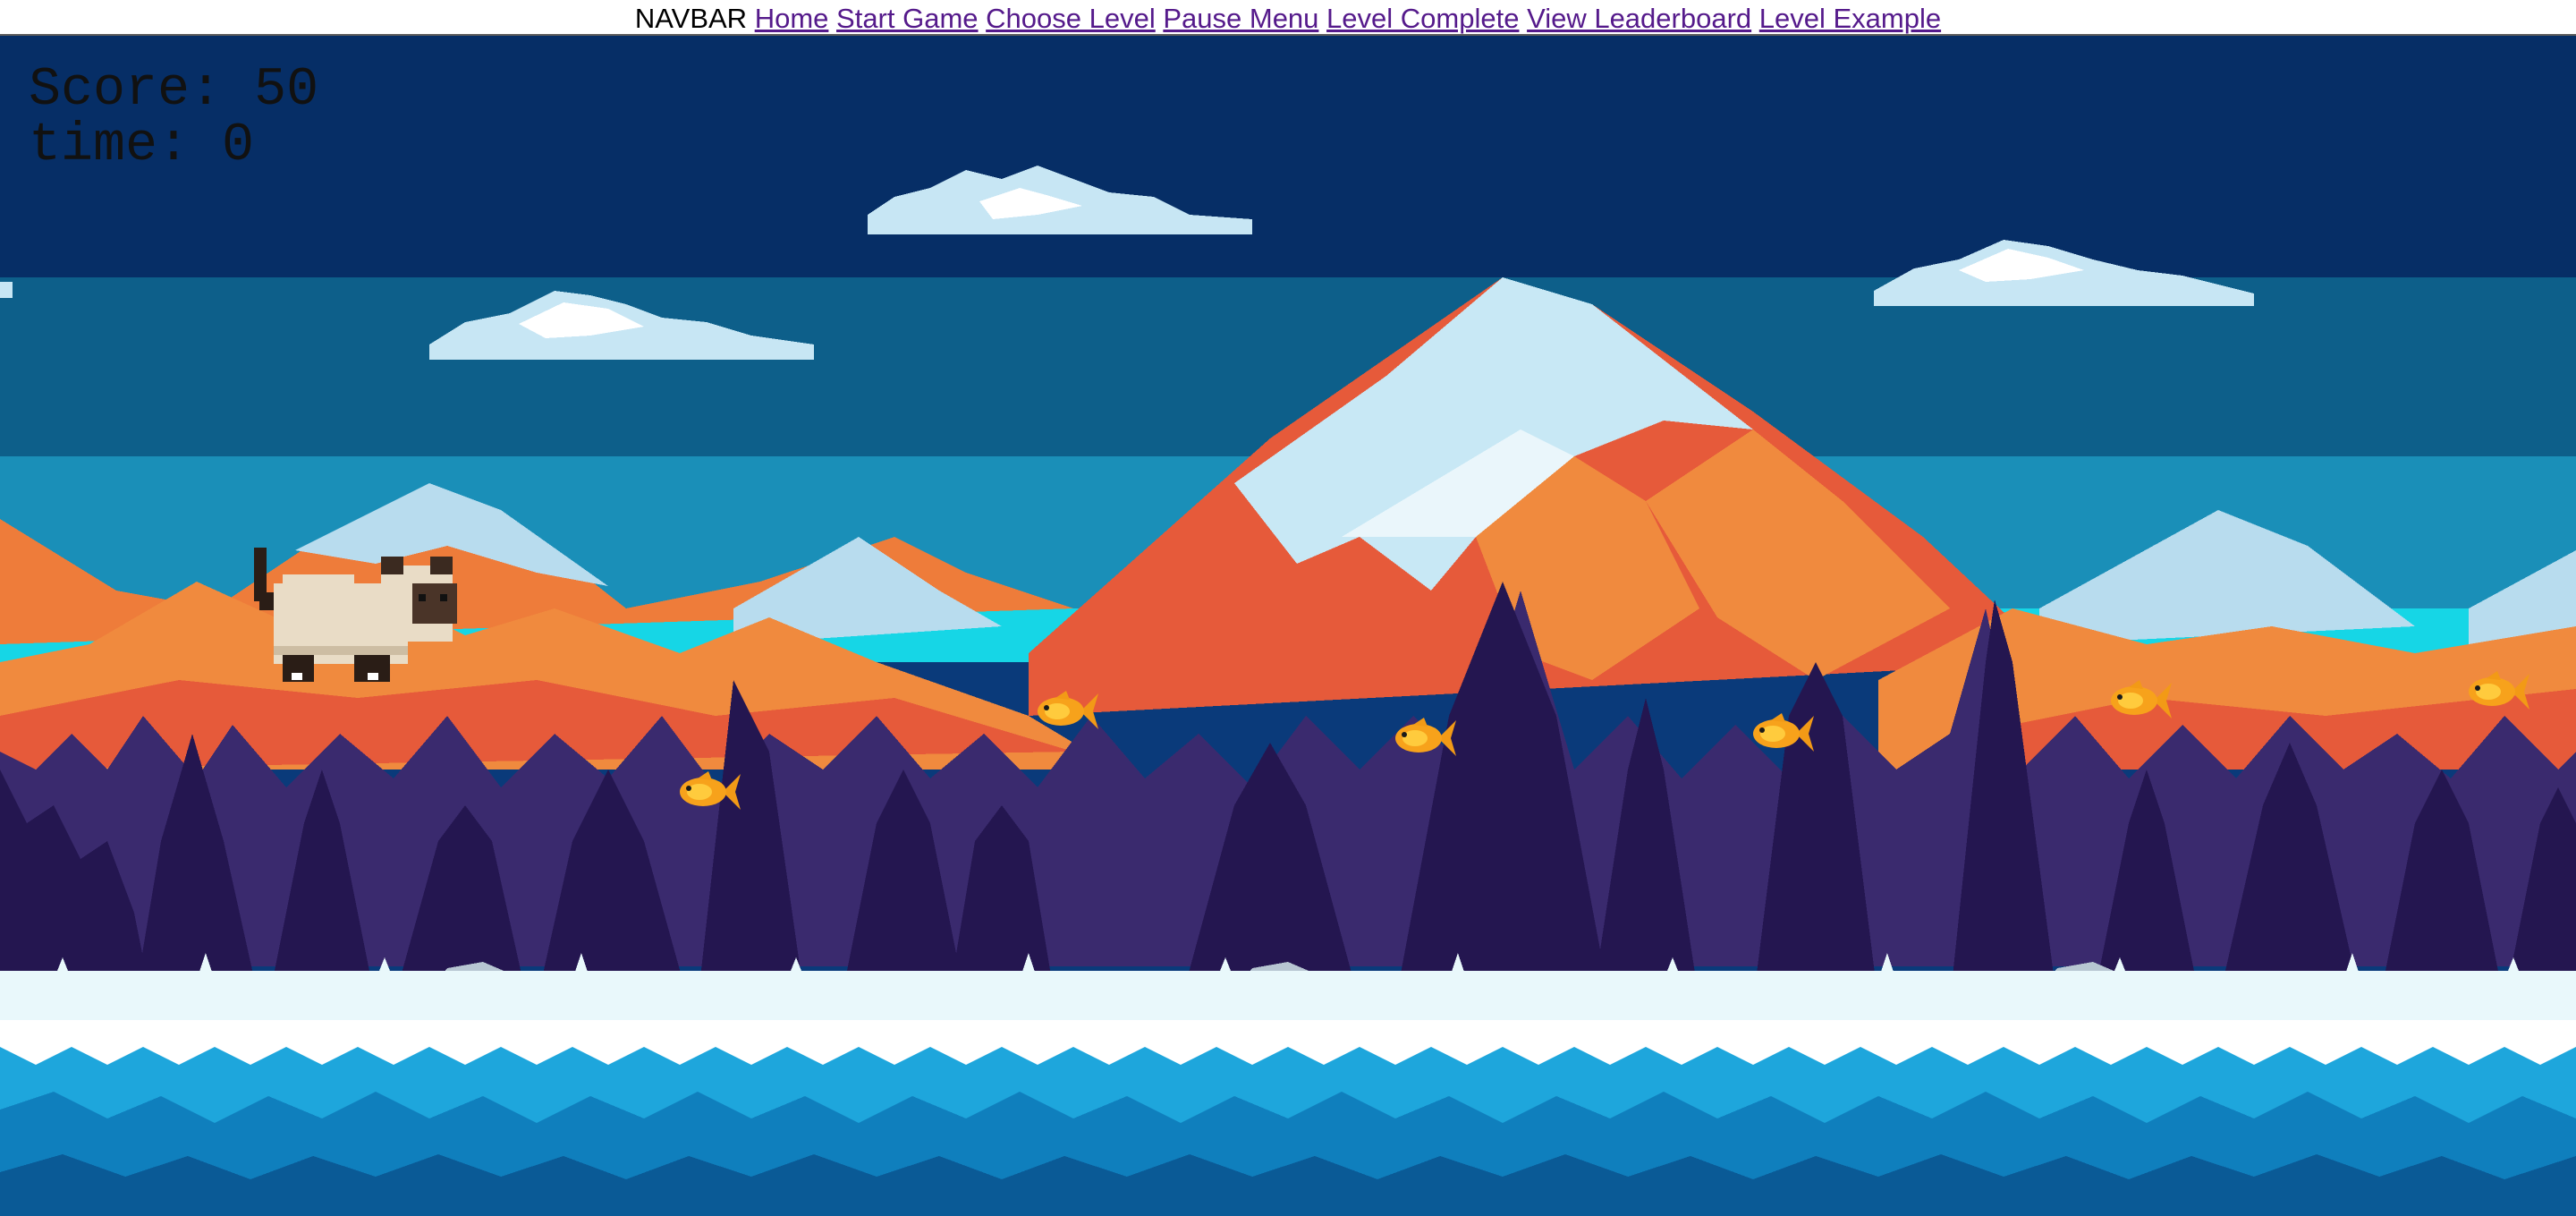 The width and height of the screenshot is (2576, 1216). I want to click on hud: Score: 50 time: 0, so click(173, 119).